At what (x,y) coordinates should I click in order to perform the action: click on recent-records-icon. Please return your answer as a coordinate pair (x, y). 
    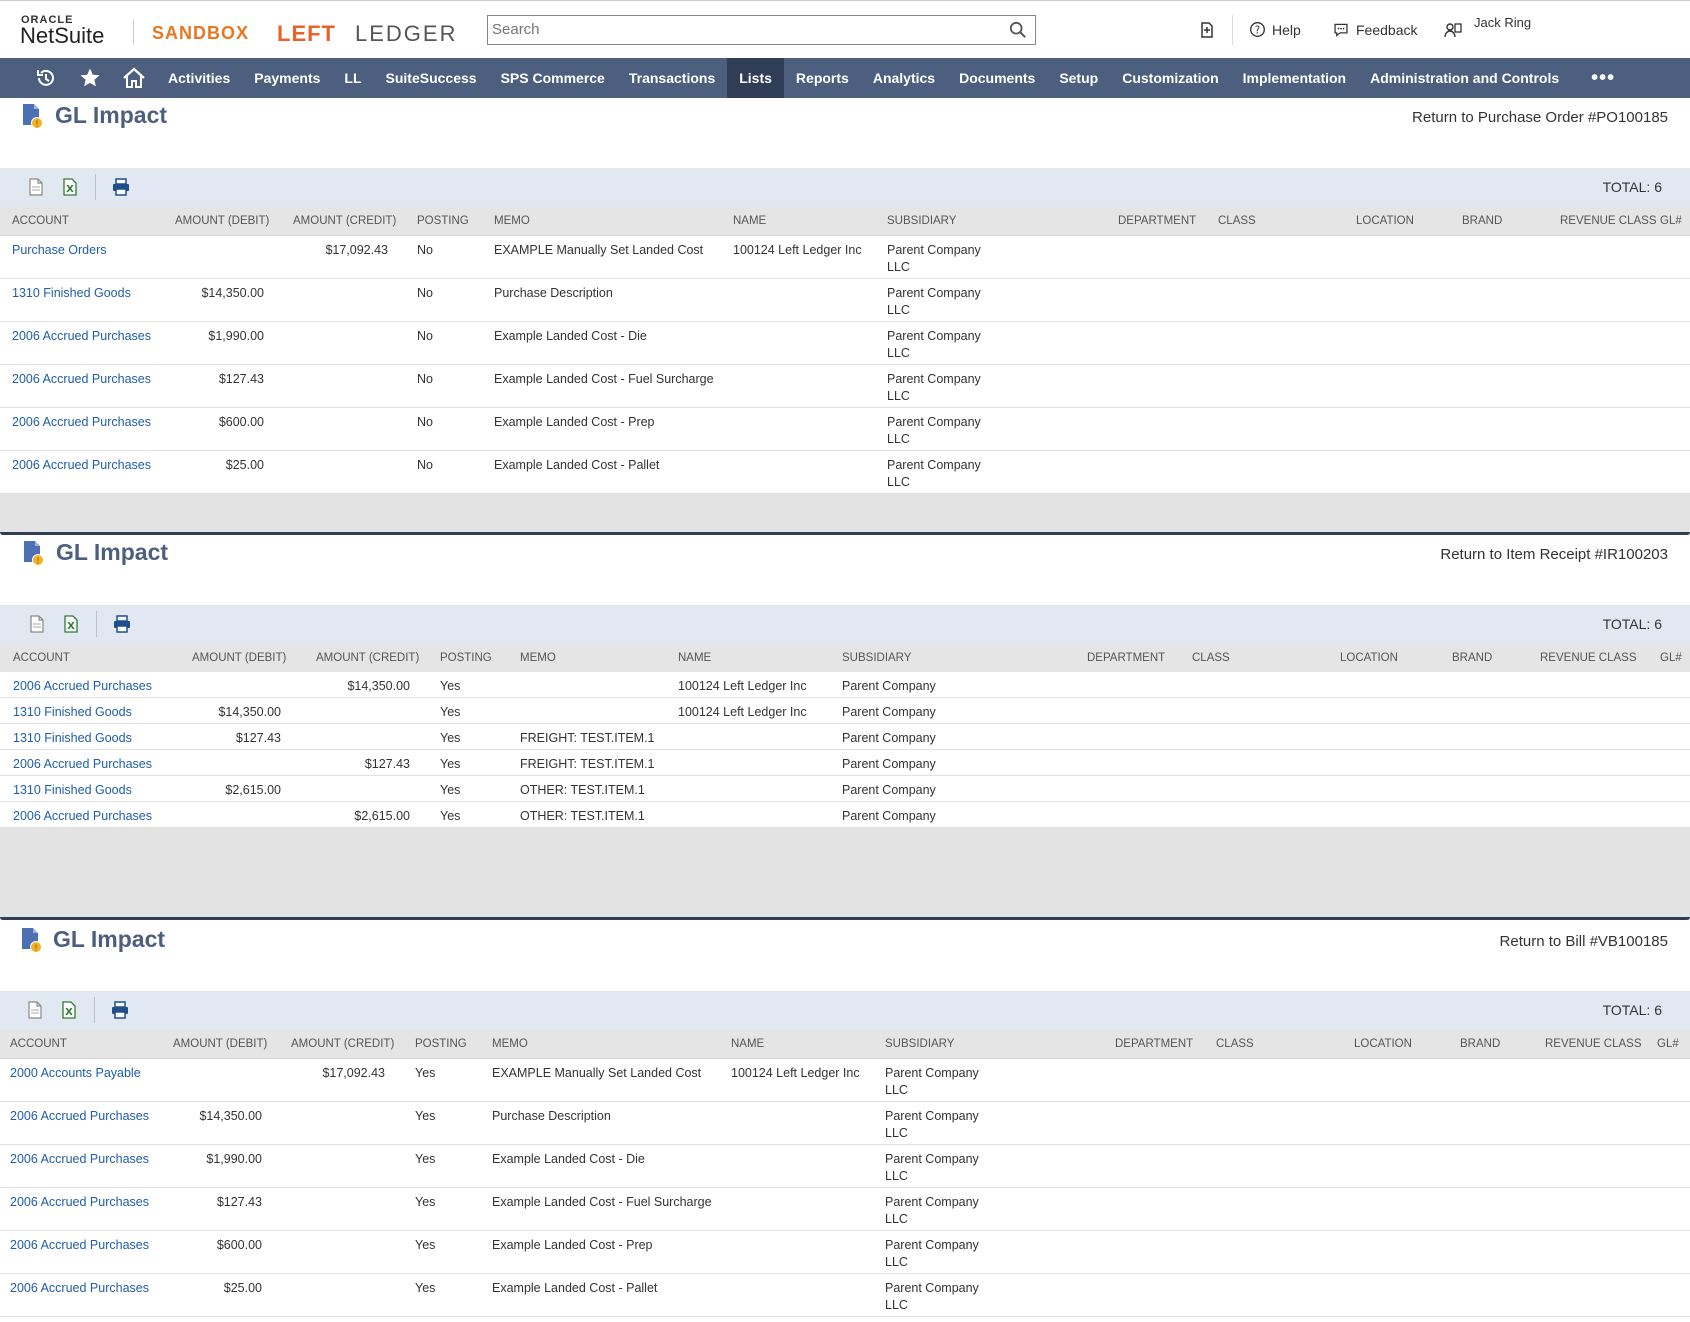
    Looking at the image, I should click on (1207, 30).